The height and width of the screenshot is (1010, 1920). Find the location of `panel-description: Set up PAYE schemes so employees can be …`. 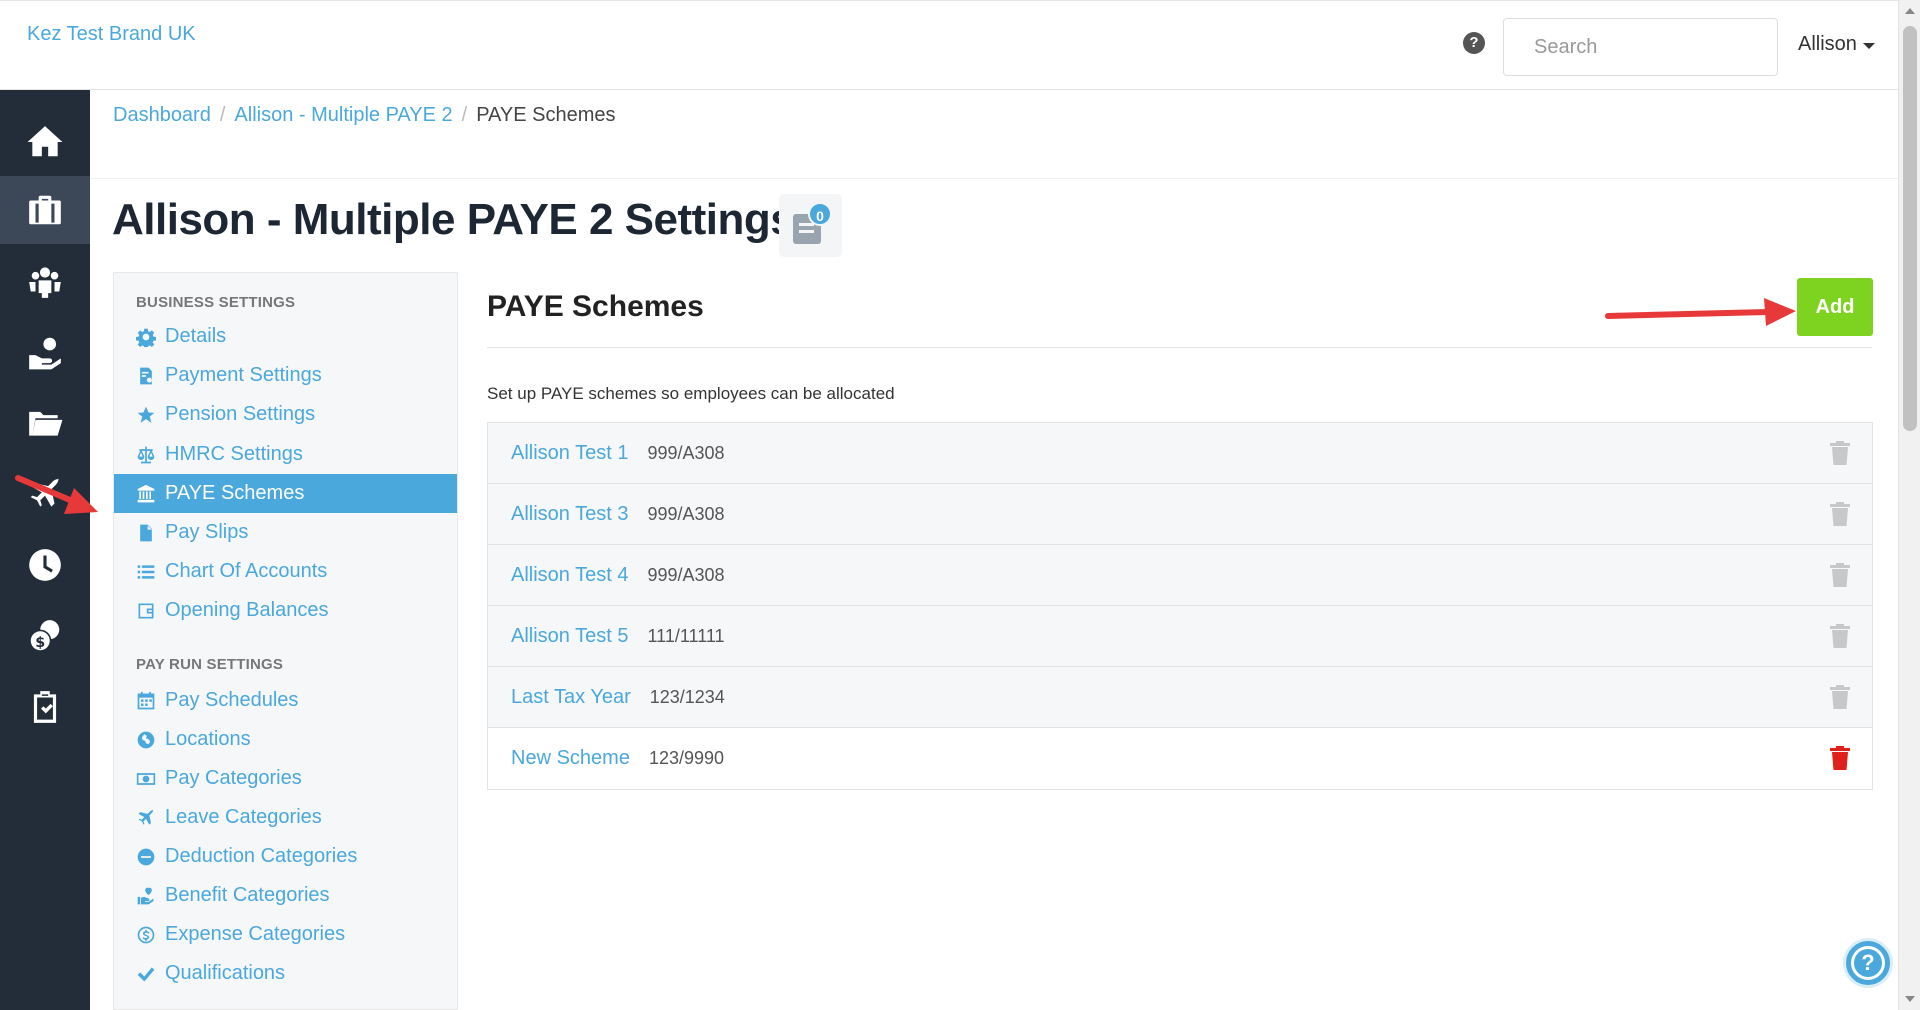

panel-description: Set up PAYE schemes so employees can be … is located at coordinates (691, 393).